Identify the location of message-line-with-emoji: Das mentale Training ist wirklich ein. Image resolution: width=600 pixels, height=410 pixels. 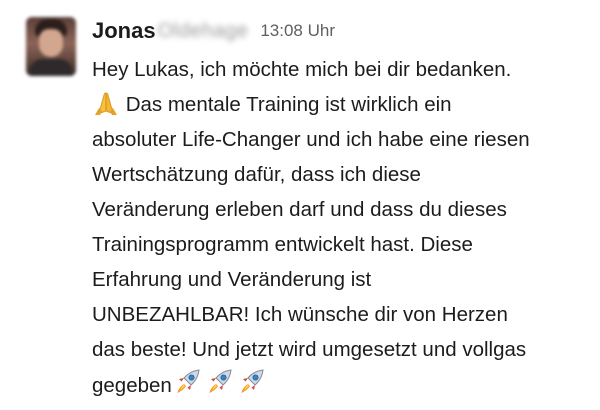
(342, 104).